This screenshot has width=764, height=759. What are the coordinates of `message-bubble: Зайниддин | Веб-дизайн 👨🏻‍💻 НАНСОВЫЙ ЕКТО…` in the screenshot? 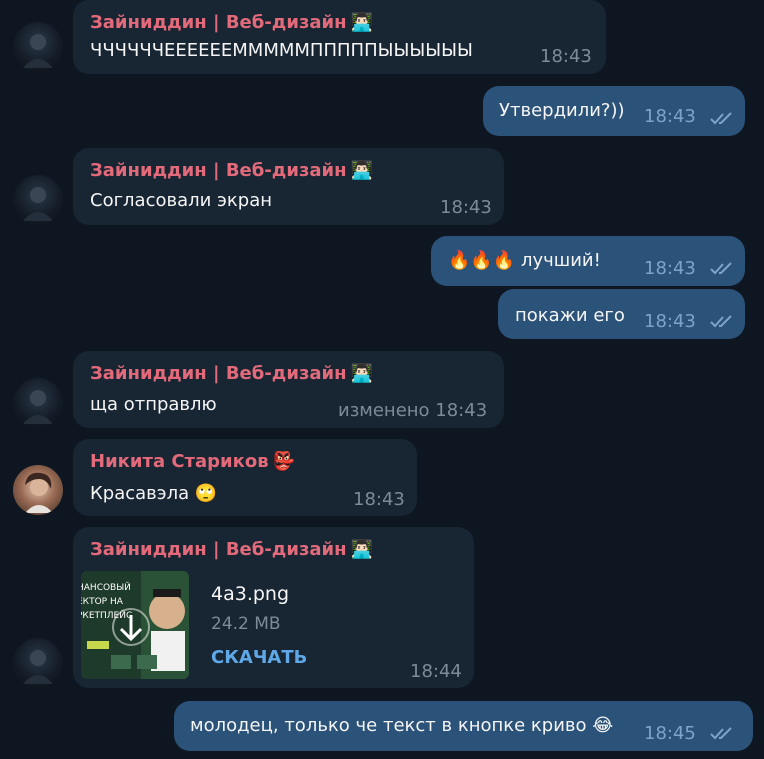 It's located at (273, 607).